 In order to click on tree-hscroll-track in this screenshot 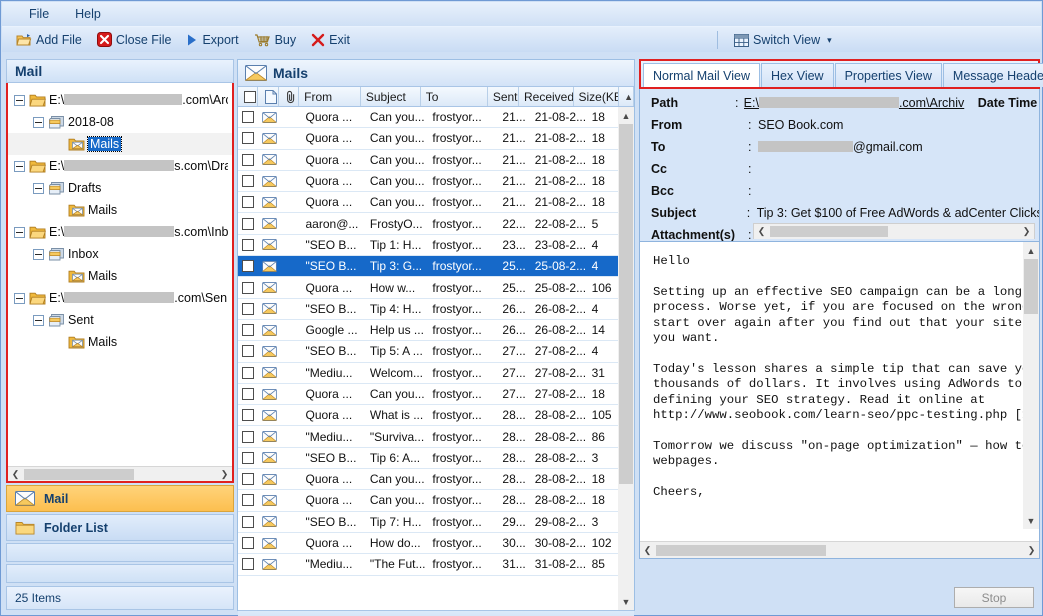, I will do `click(120, 473)`.